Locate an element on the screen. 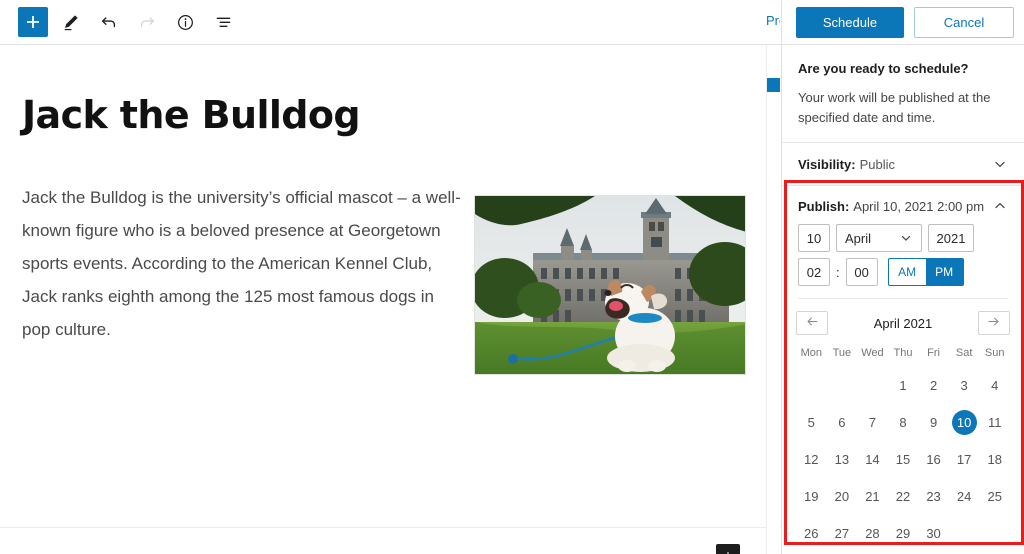 This screenshot has width=1024, height=554. chevron-down-icon is located at coordinates (906, 238).